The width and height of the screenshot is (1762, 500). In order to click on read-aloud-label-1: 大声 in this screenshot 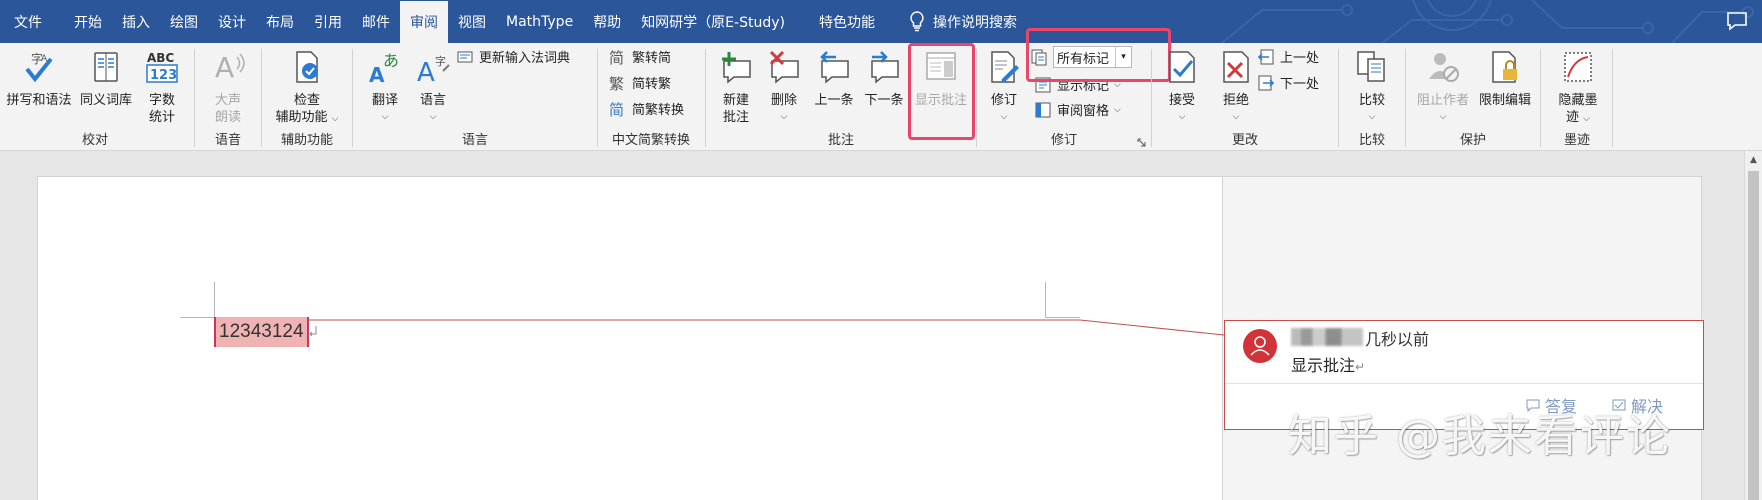, I will do `click(227, 100)`.